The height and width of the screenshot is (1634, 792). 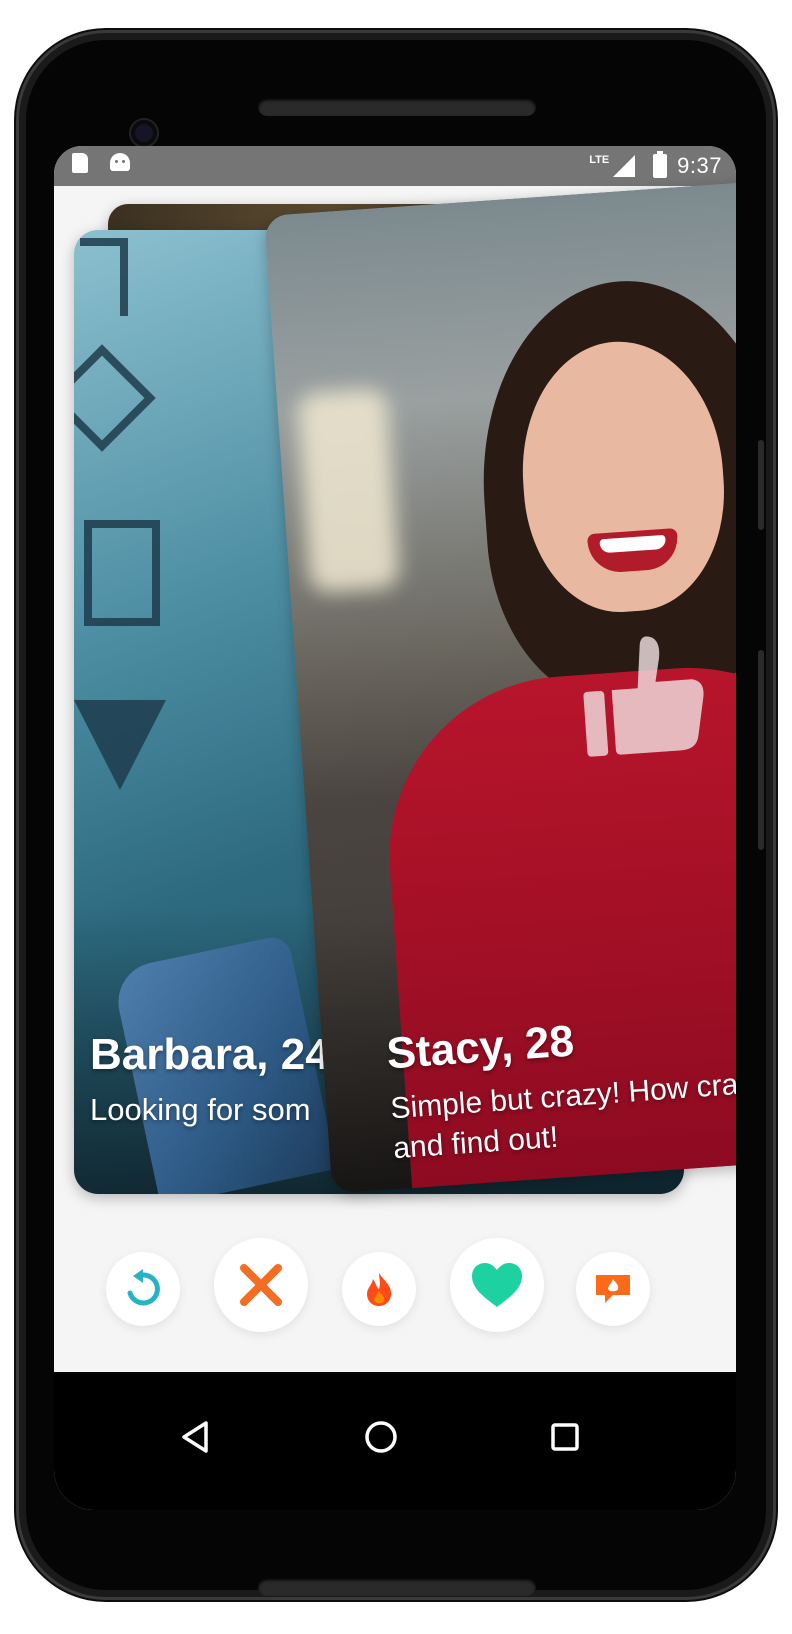 I want to click on flame-icon, so click(x=379, y=1289).